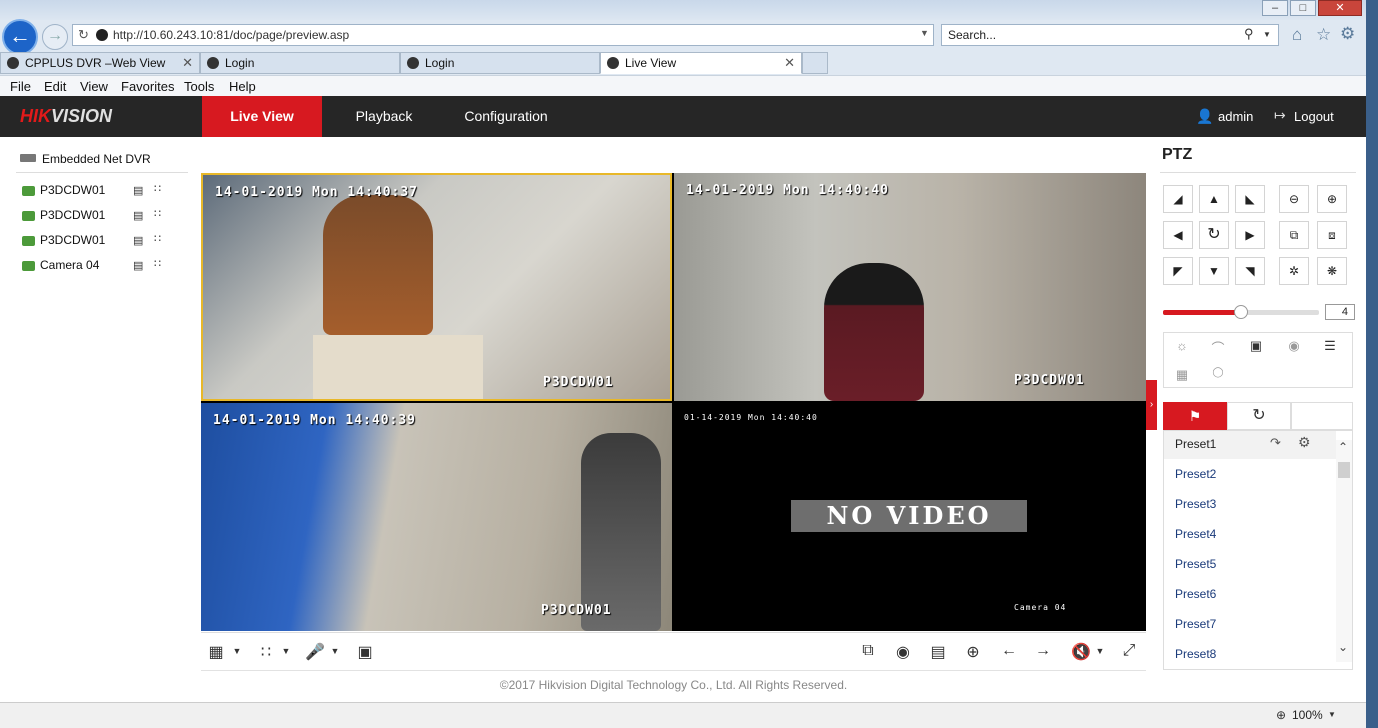 The height and width of the screenshot is (728, 1378). What do you see at coordinates (1322, 416) in the screenshot?
I see `pattern-tab` at bounding box center [1322, 416].